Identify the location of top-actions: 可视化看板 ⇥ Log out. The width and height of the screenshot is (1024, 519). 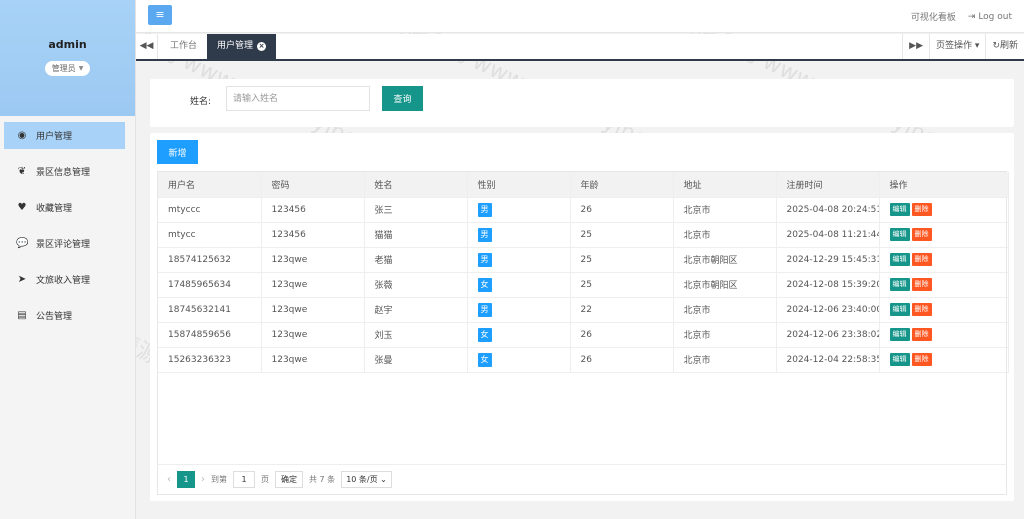
(961, 17).